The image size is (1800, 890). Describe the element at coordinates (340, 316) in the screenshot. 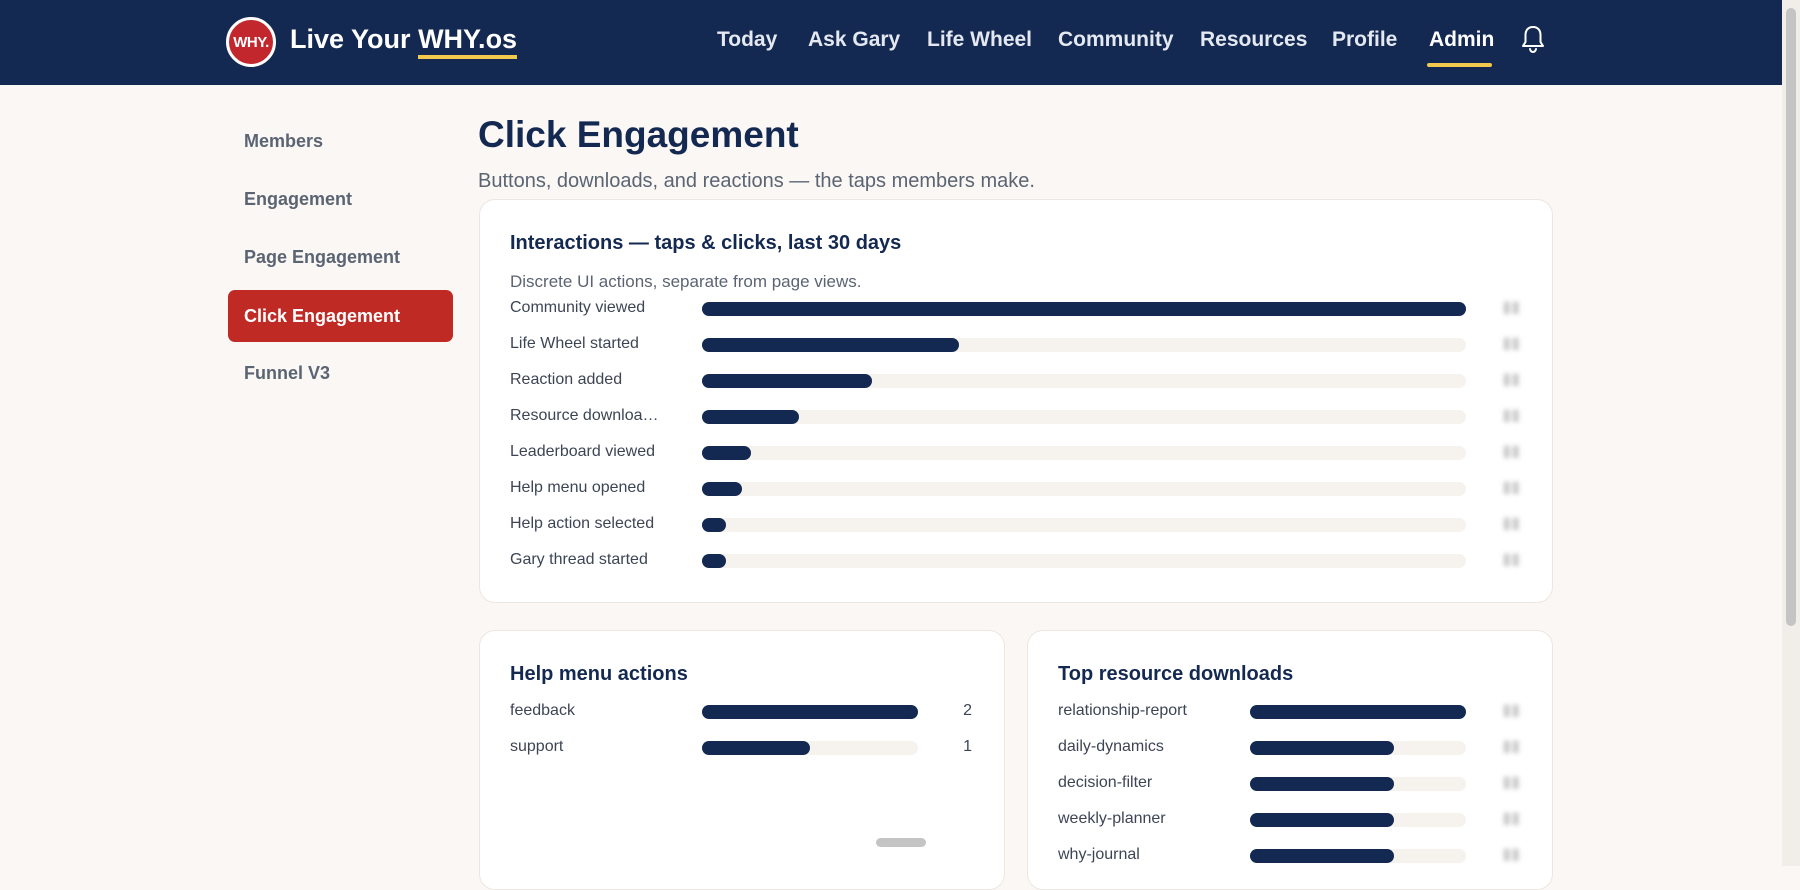

I see `sidebar-item-click-engagement: Click Engagement` at that location.